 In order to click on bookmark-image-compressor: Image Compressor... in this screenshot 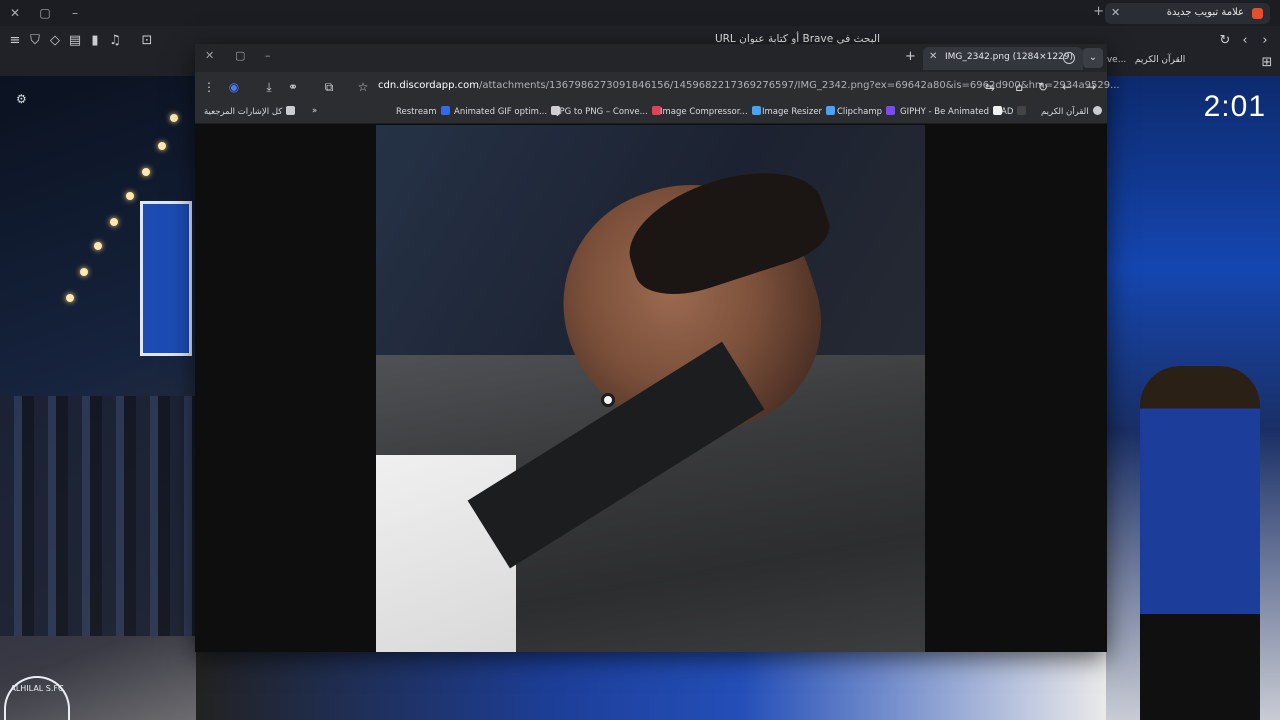, I will do `click(710, 111)`.